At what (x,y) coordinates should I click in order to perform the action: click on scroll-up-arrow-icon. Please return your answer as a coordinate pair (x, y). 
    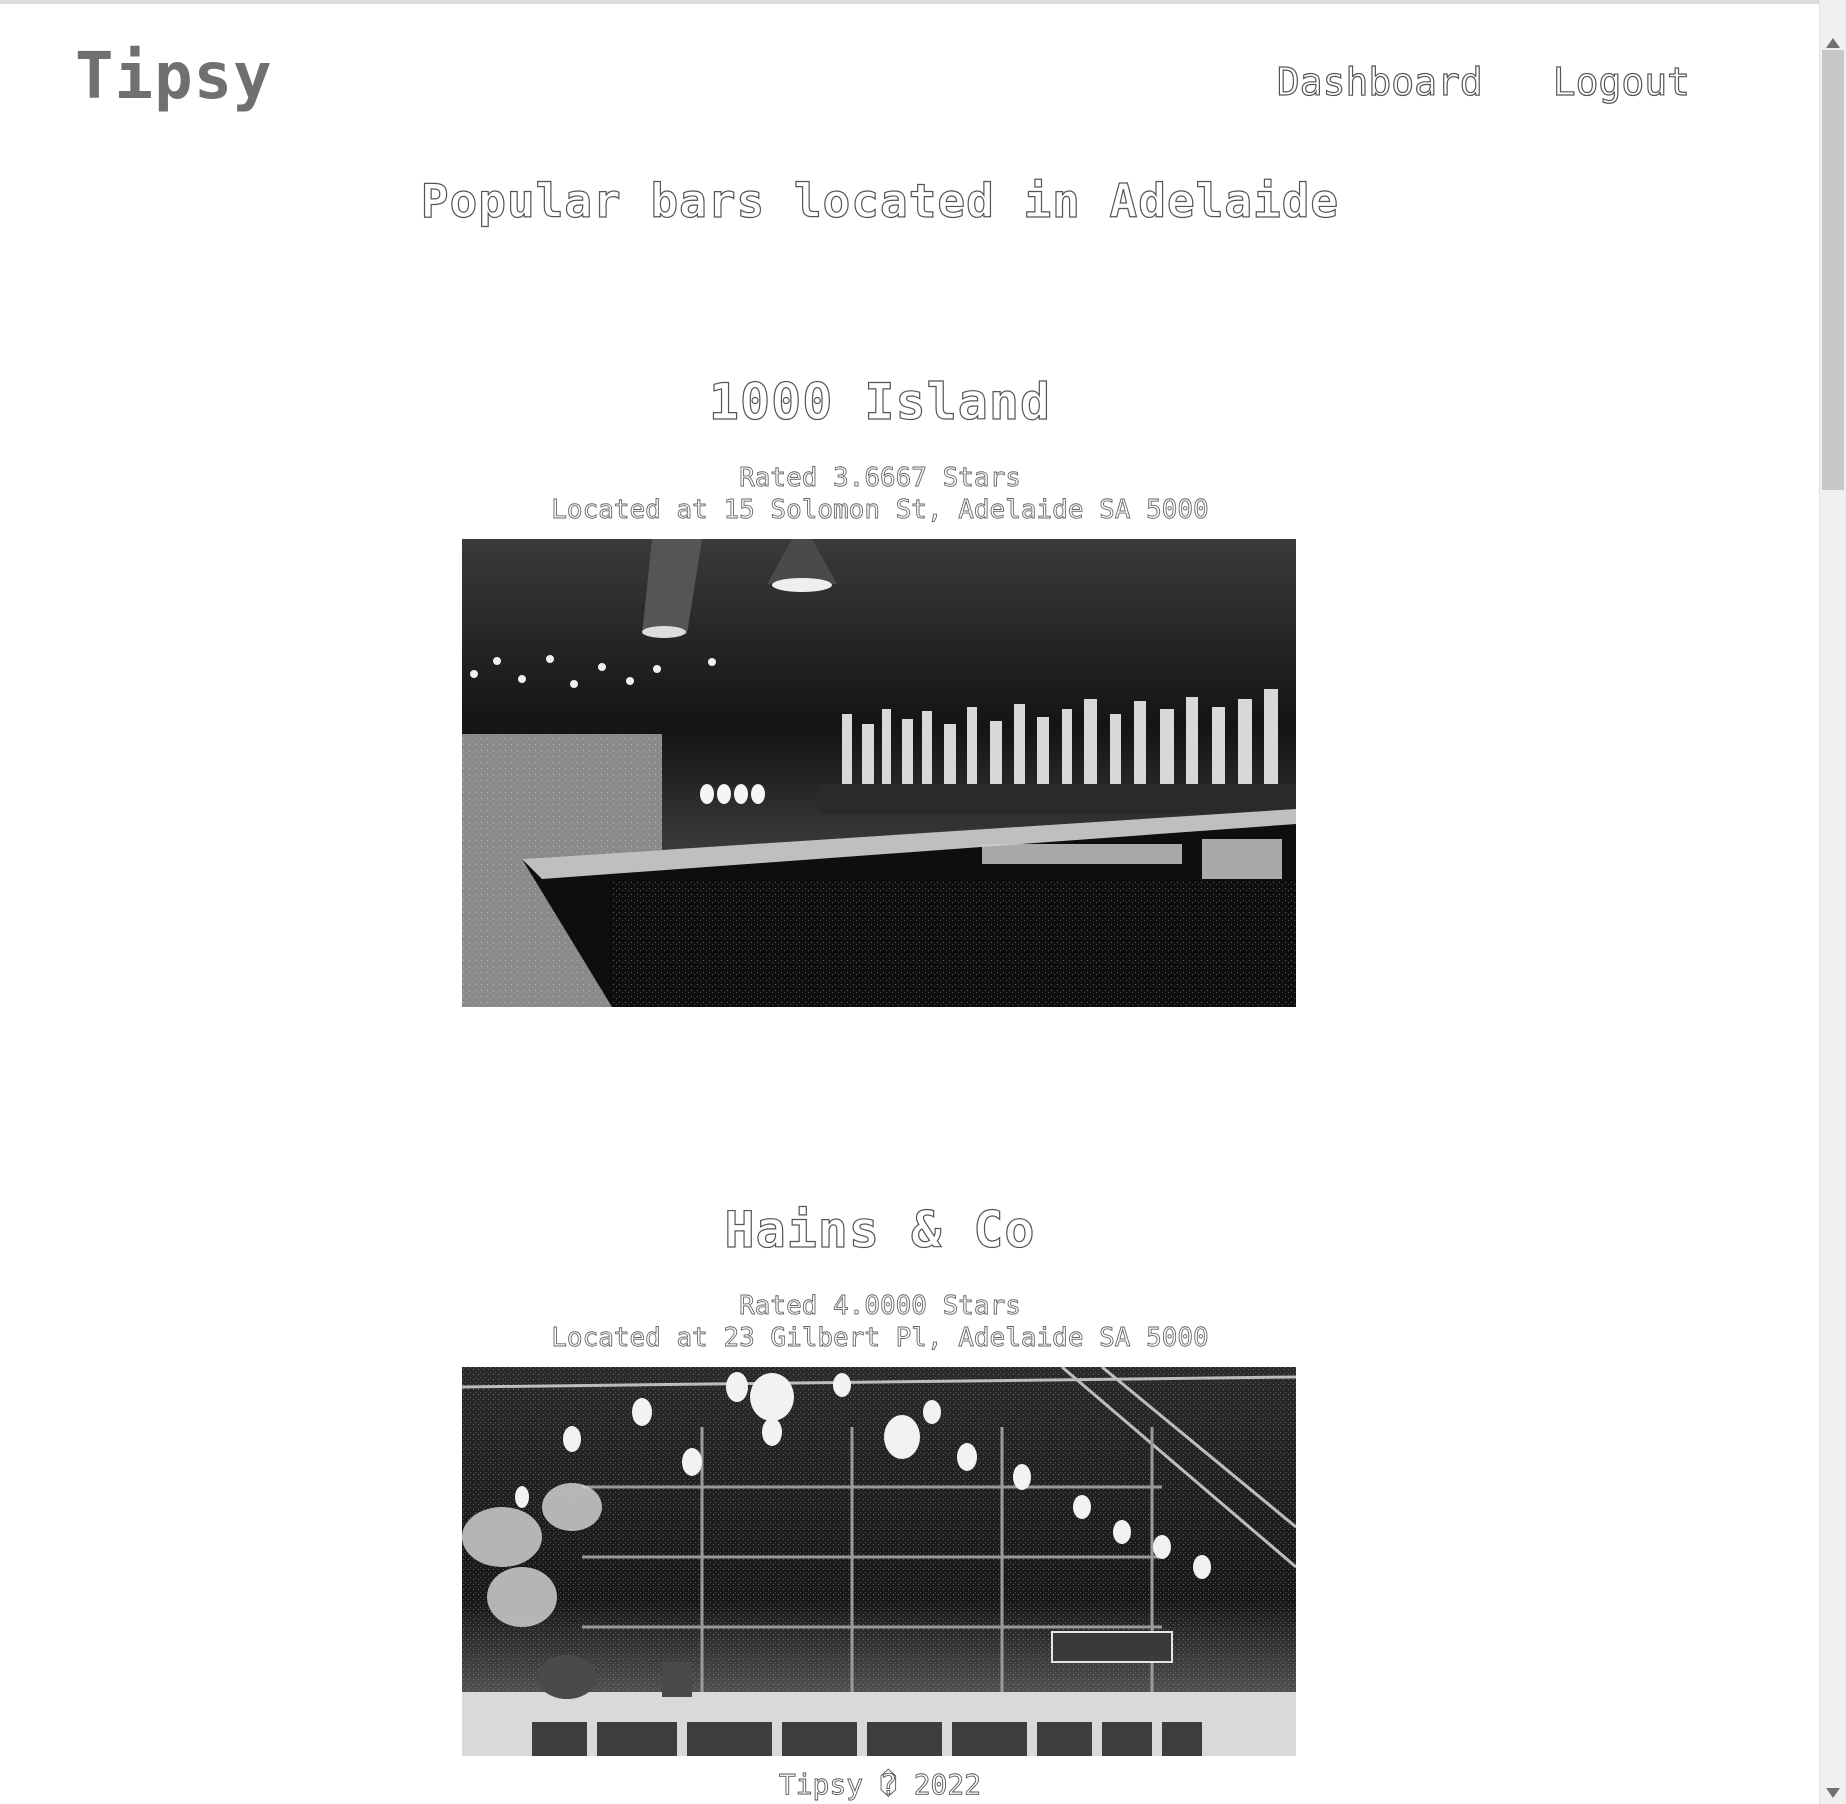
    Looking at the image, I should click on (1833, 43).